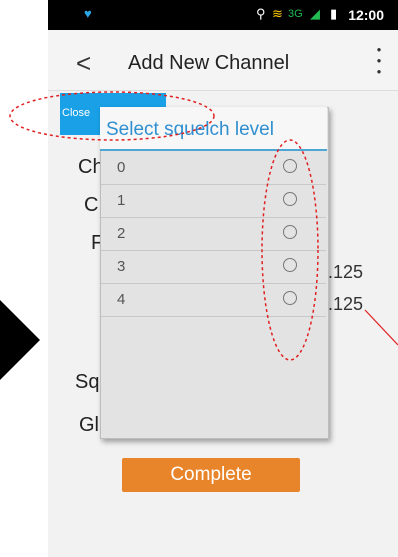 The image size is (398, 557). Describe the element at coordinates (381, 327) in the screenshot. I see `annotation-line` at that location.